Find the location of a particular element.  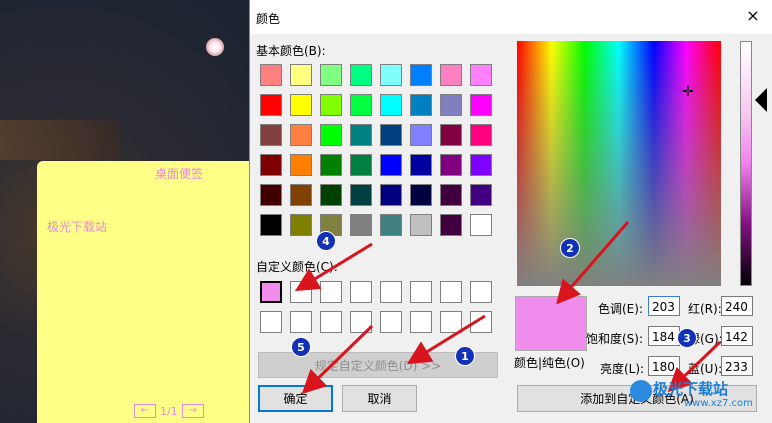

watermark-logo-icon is located at coordinates (641, 391).